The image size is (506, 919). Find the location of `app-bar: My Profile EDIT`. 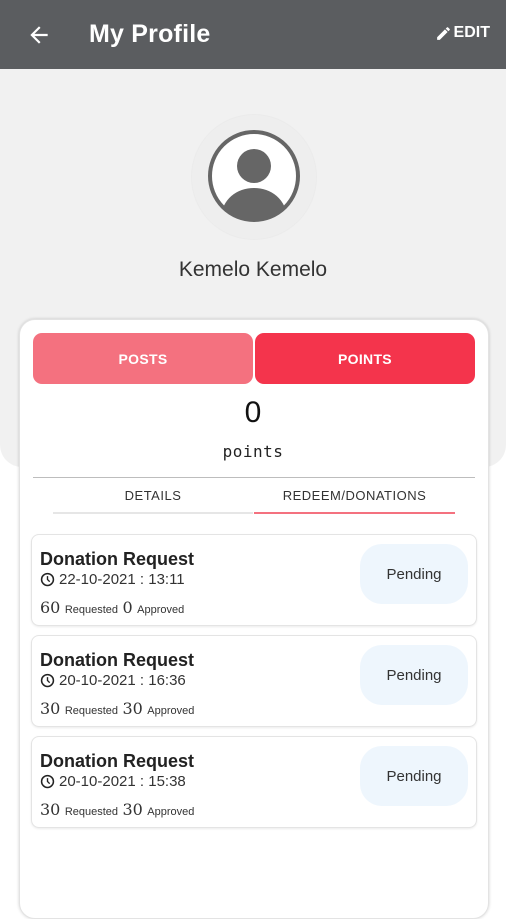

app-bar: My Profile EDIT is located at coordinates (253, 34).